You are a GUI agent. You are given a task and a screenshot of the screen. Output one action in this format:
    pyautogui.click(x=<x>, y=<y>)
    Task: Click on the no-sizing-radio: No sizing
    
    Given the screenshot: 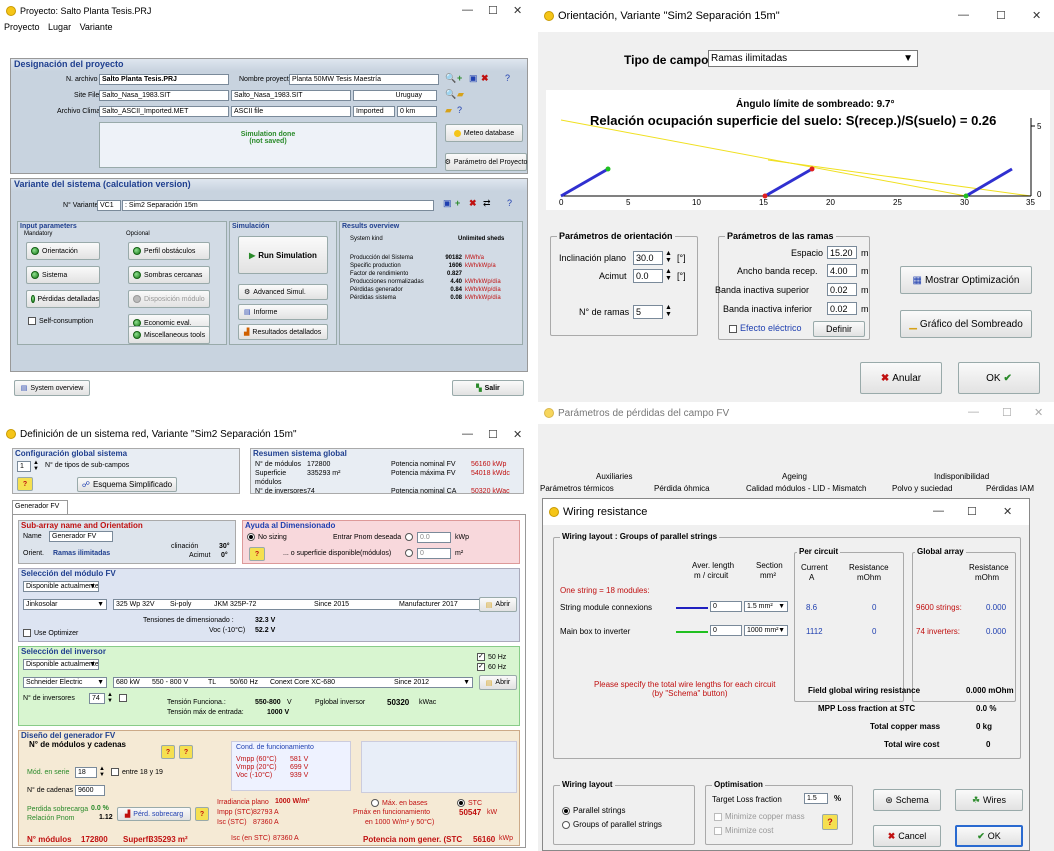 What is the action you would take?
    pyautogui.click(x=267, y=537)
    